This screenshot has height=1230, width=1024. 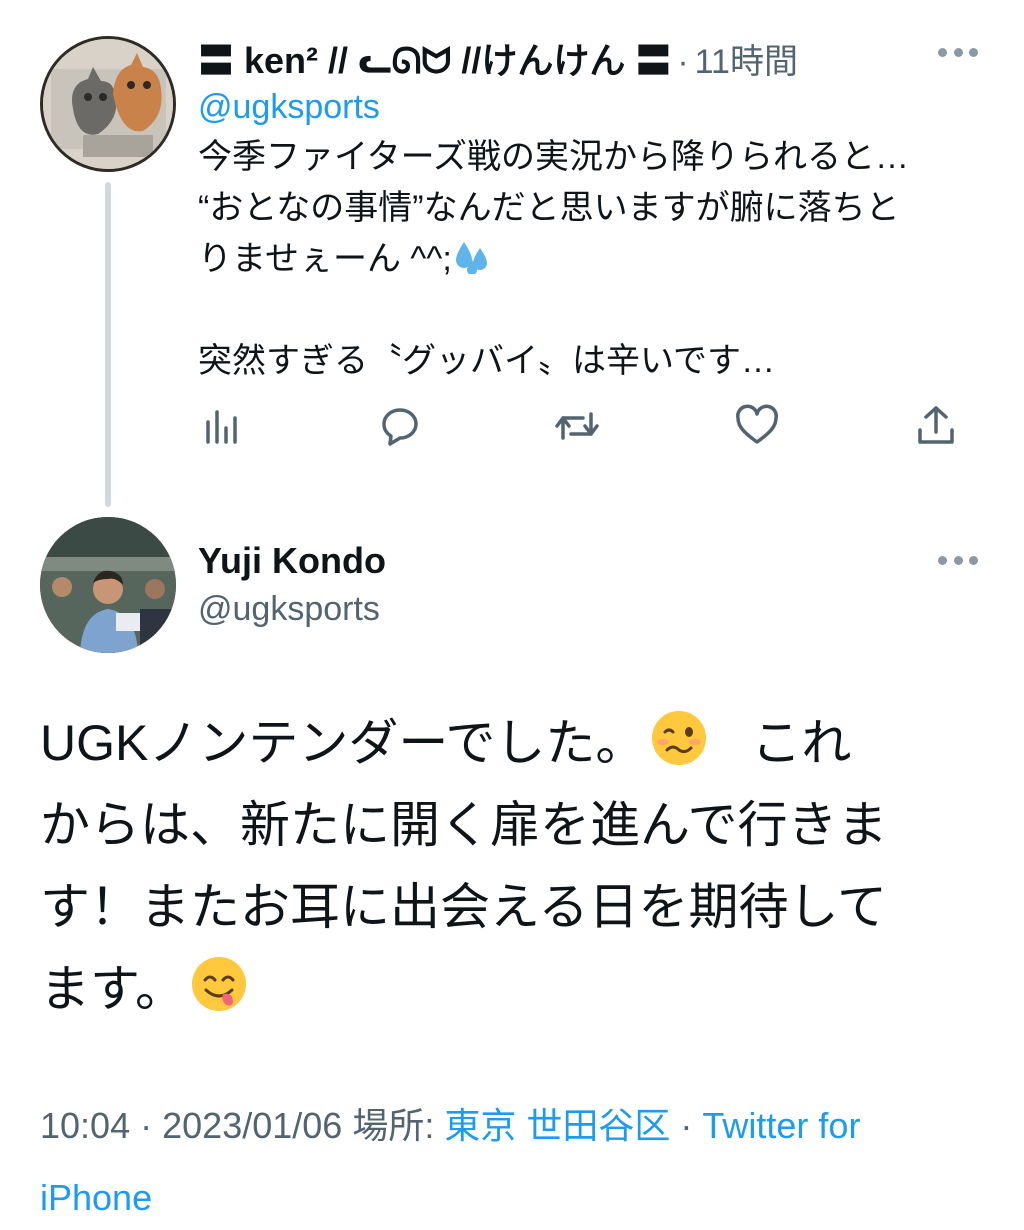 I want to click on tweet-date: 2023/01/06, so click(x=252, y=1125).